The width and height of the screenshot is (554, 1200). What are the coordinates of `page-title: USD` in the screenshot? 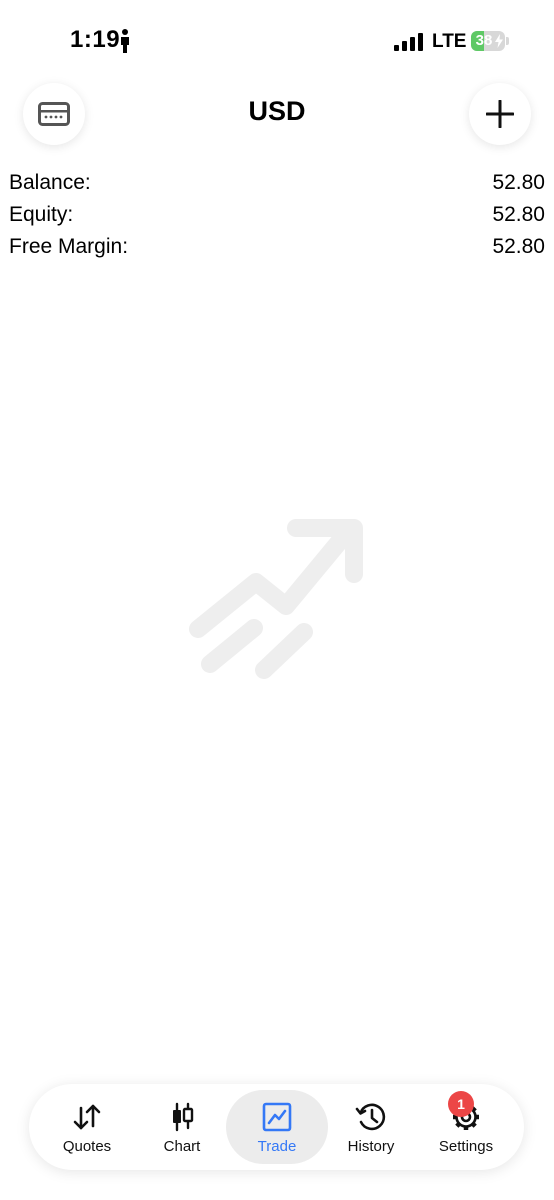 It's located at (277, 111).